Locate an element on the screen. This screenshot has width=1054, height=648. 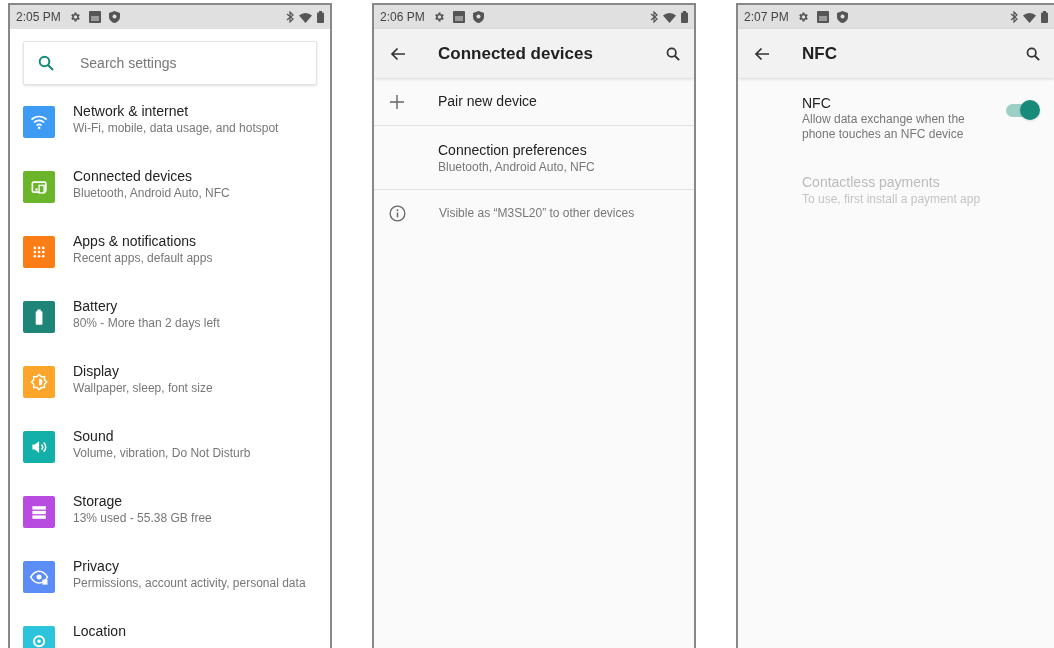
row-title: Visible as “M3SL20” to other devices is located at coordinates (537, 213).